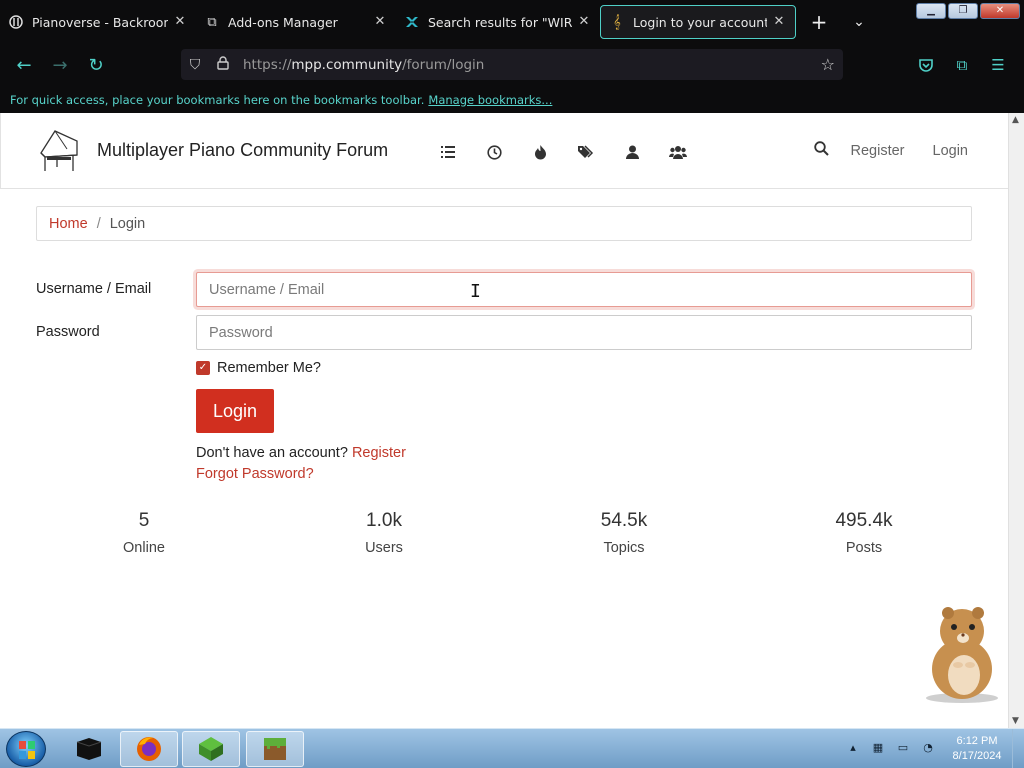  I want to click on tray-network-icon: ▦, so click(878, 749).